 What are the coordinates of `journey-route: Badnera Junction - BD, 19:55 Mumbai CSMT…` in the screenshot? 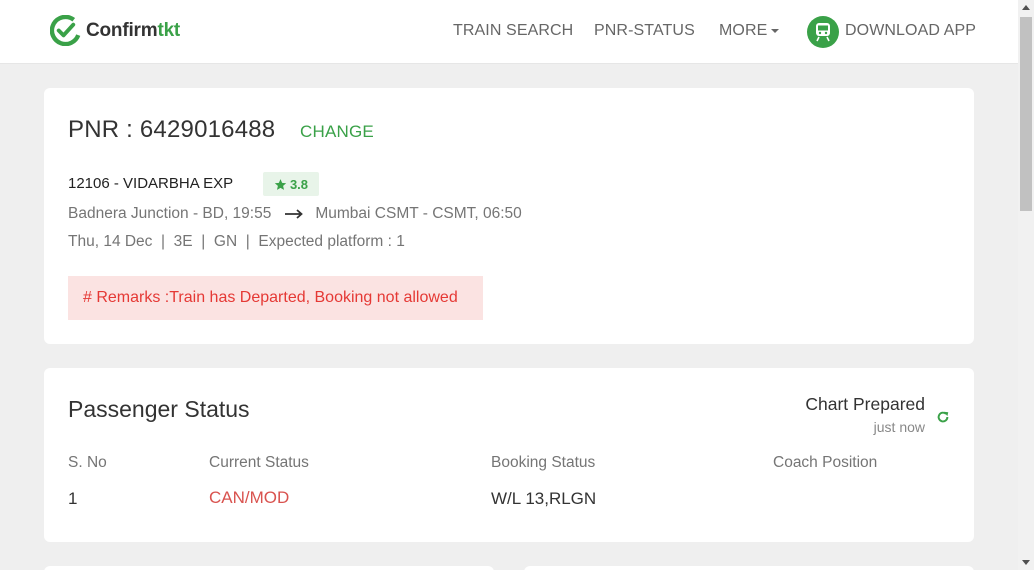 It's located at (295, 214).